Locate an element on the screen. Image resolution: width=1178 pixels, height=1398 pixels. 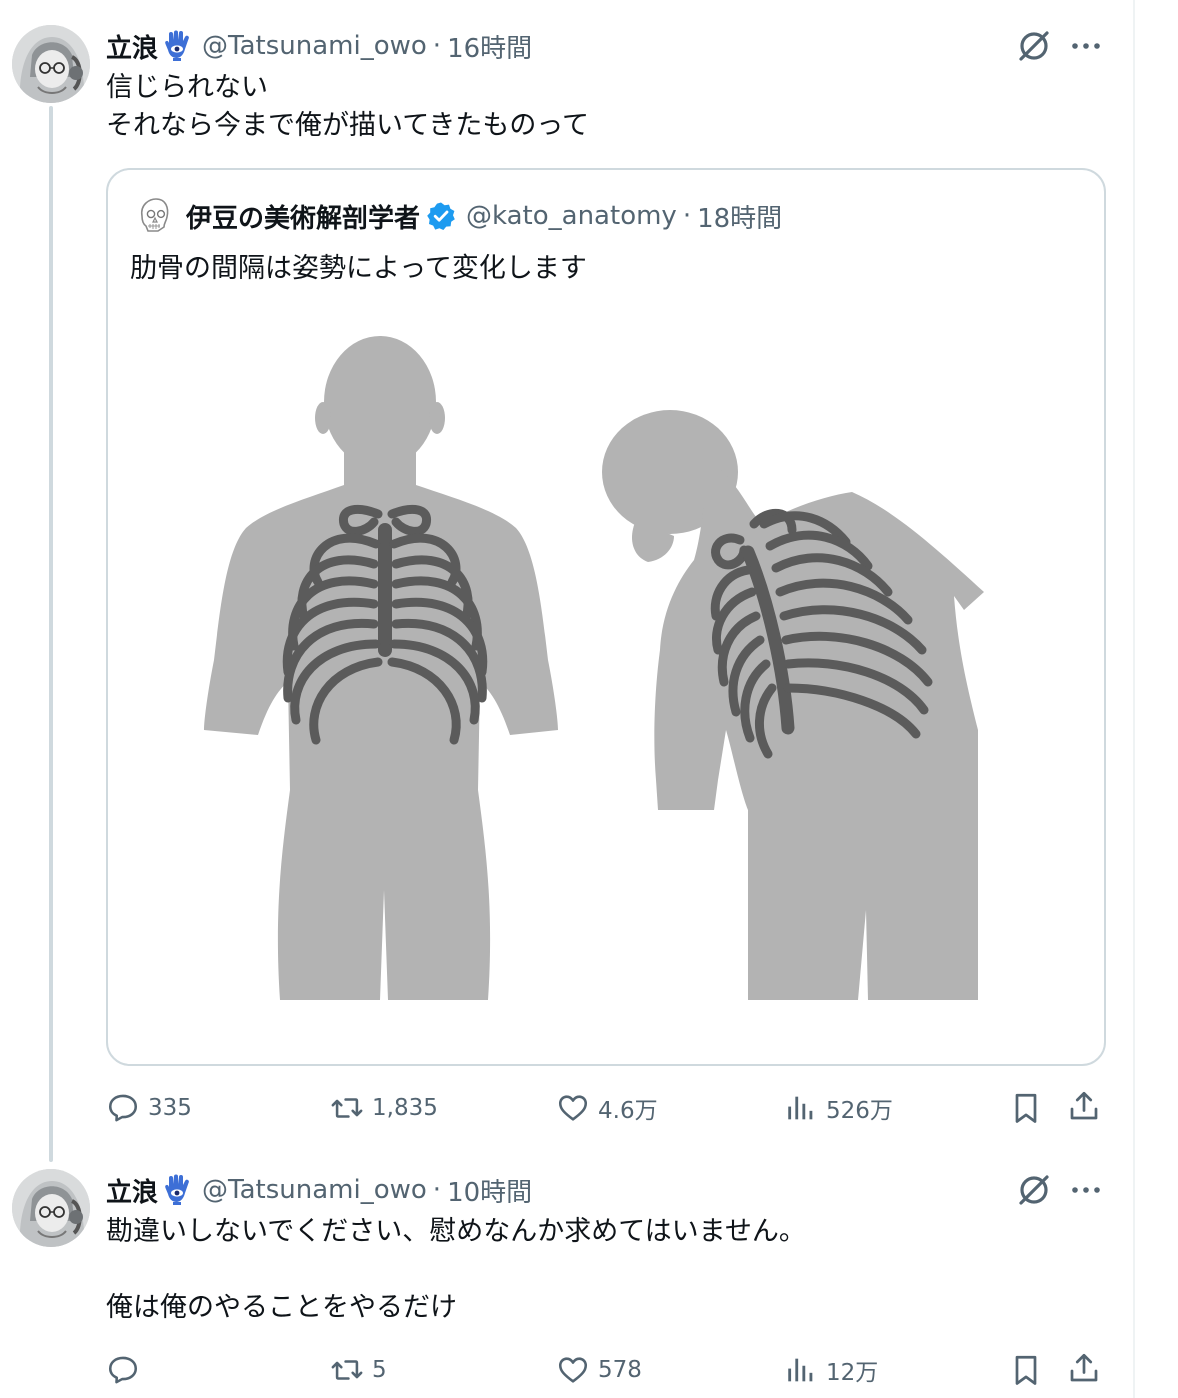
reply-count: 335 is located at coordinates (170, 1108).